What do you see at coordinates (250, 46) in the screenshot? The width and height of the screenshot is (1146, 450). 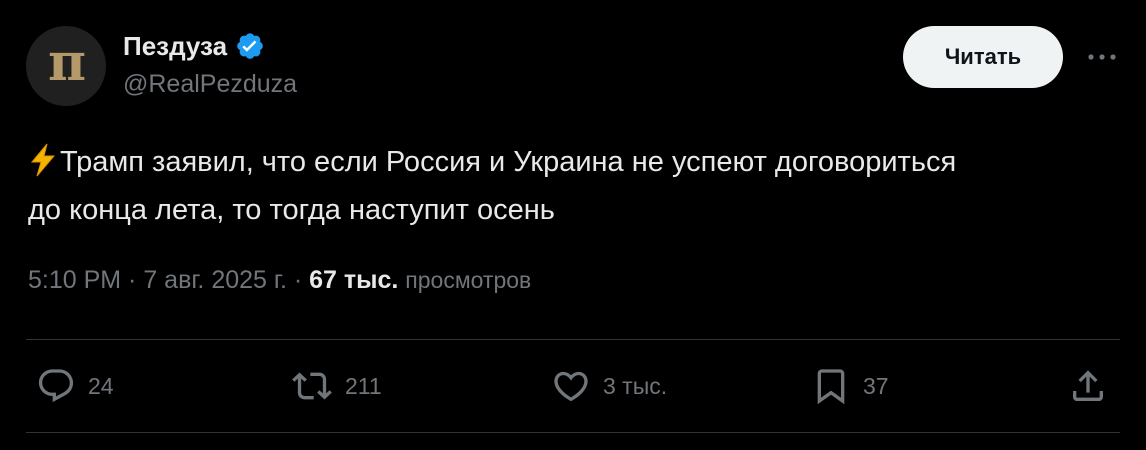 I see `verified-badge-icon` at bounding box center [250, 46].